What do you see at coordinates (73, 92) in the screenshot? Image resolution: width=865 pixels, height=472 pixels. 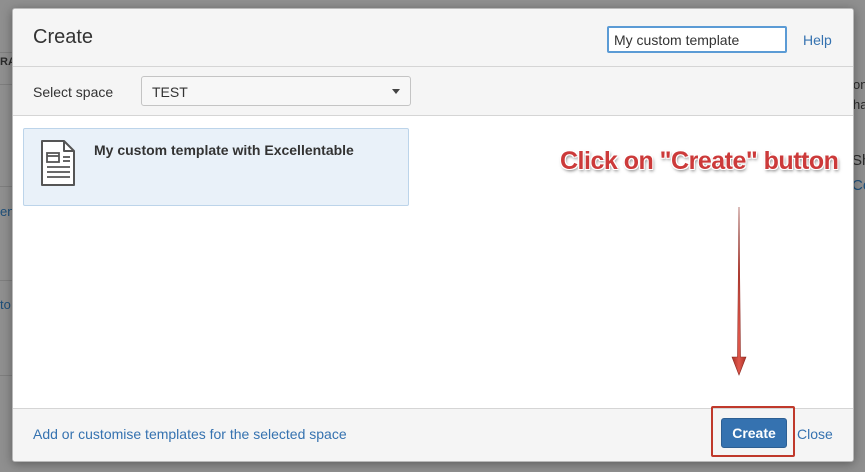 I see `select-space-label: Select space` at bounding box center [73, 92].